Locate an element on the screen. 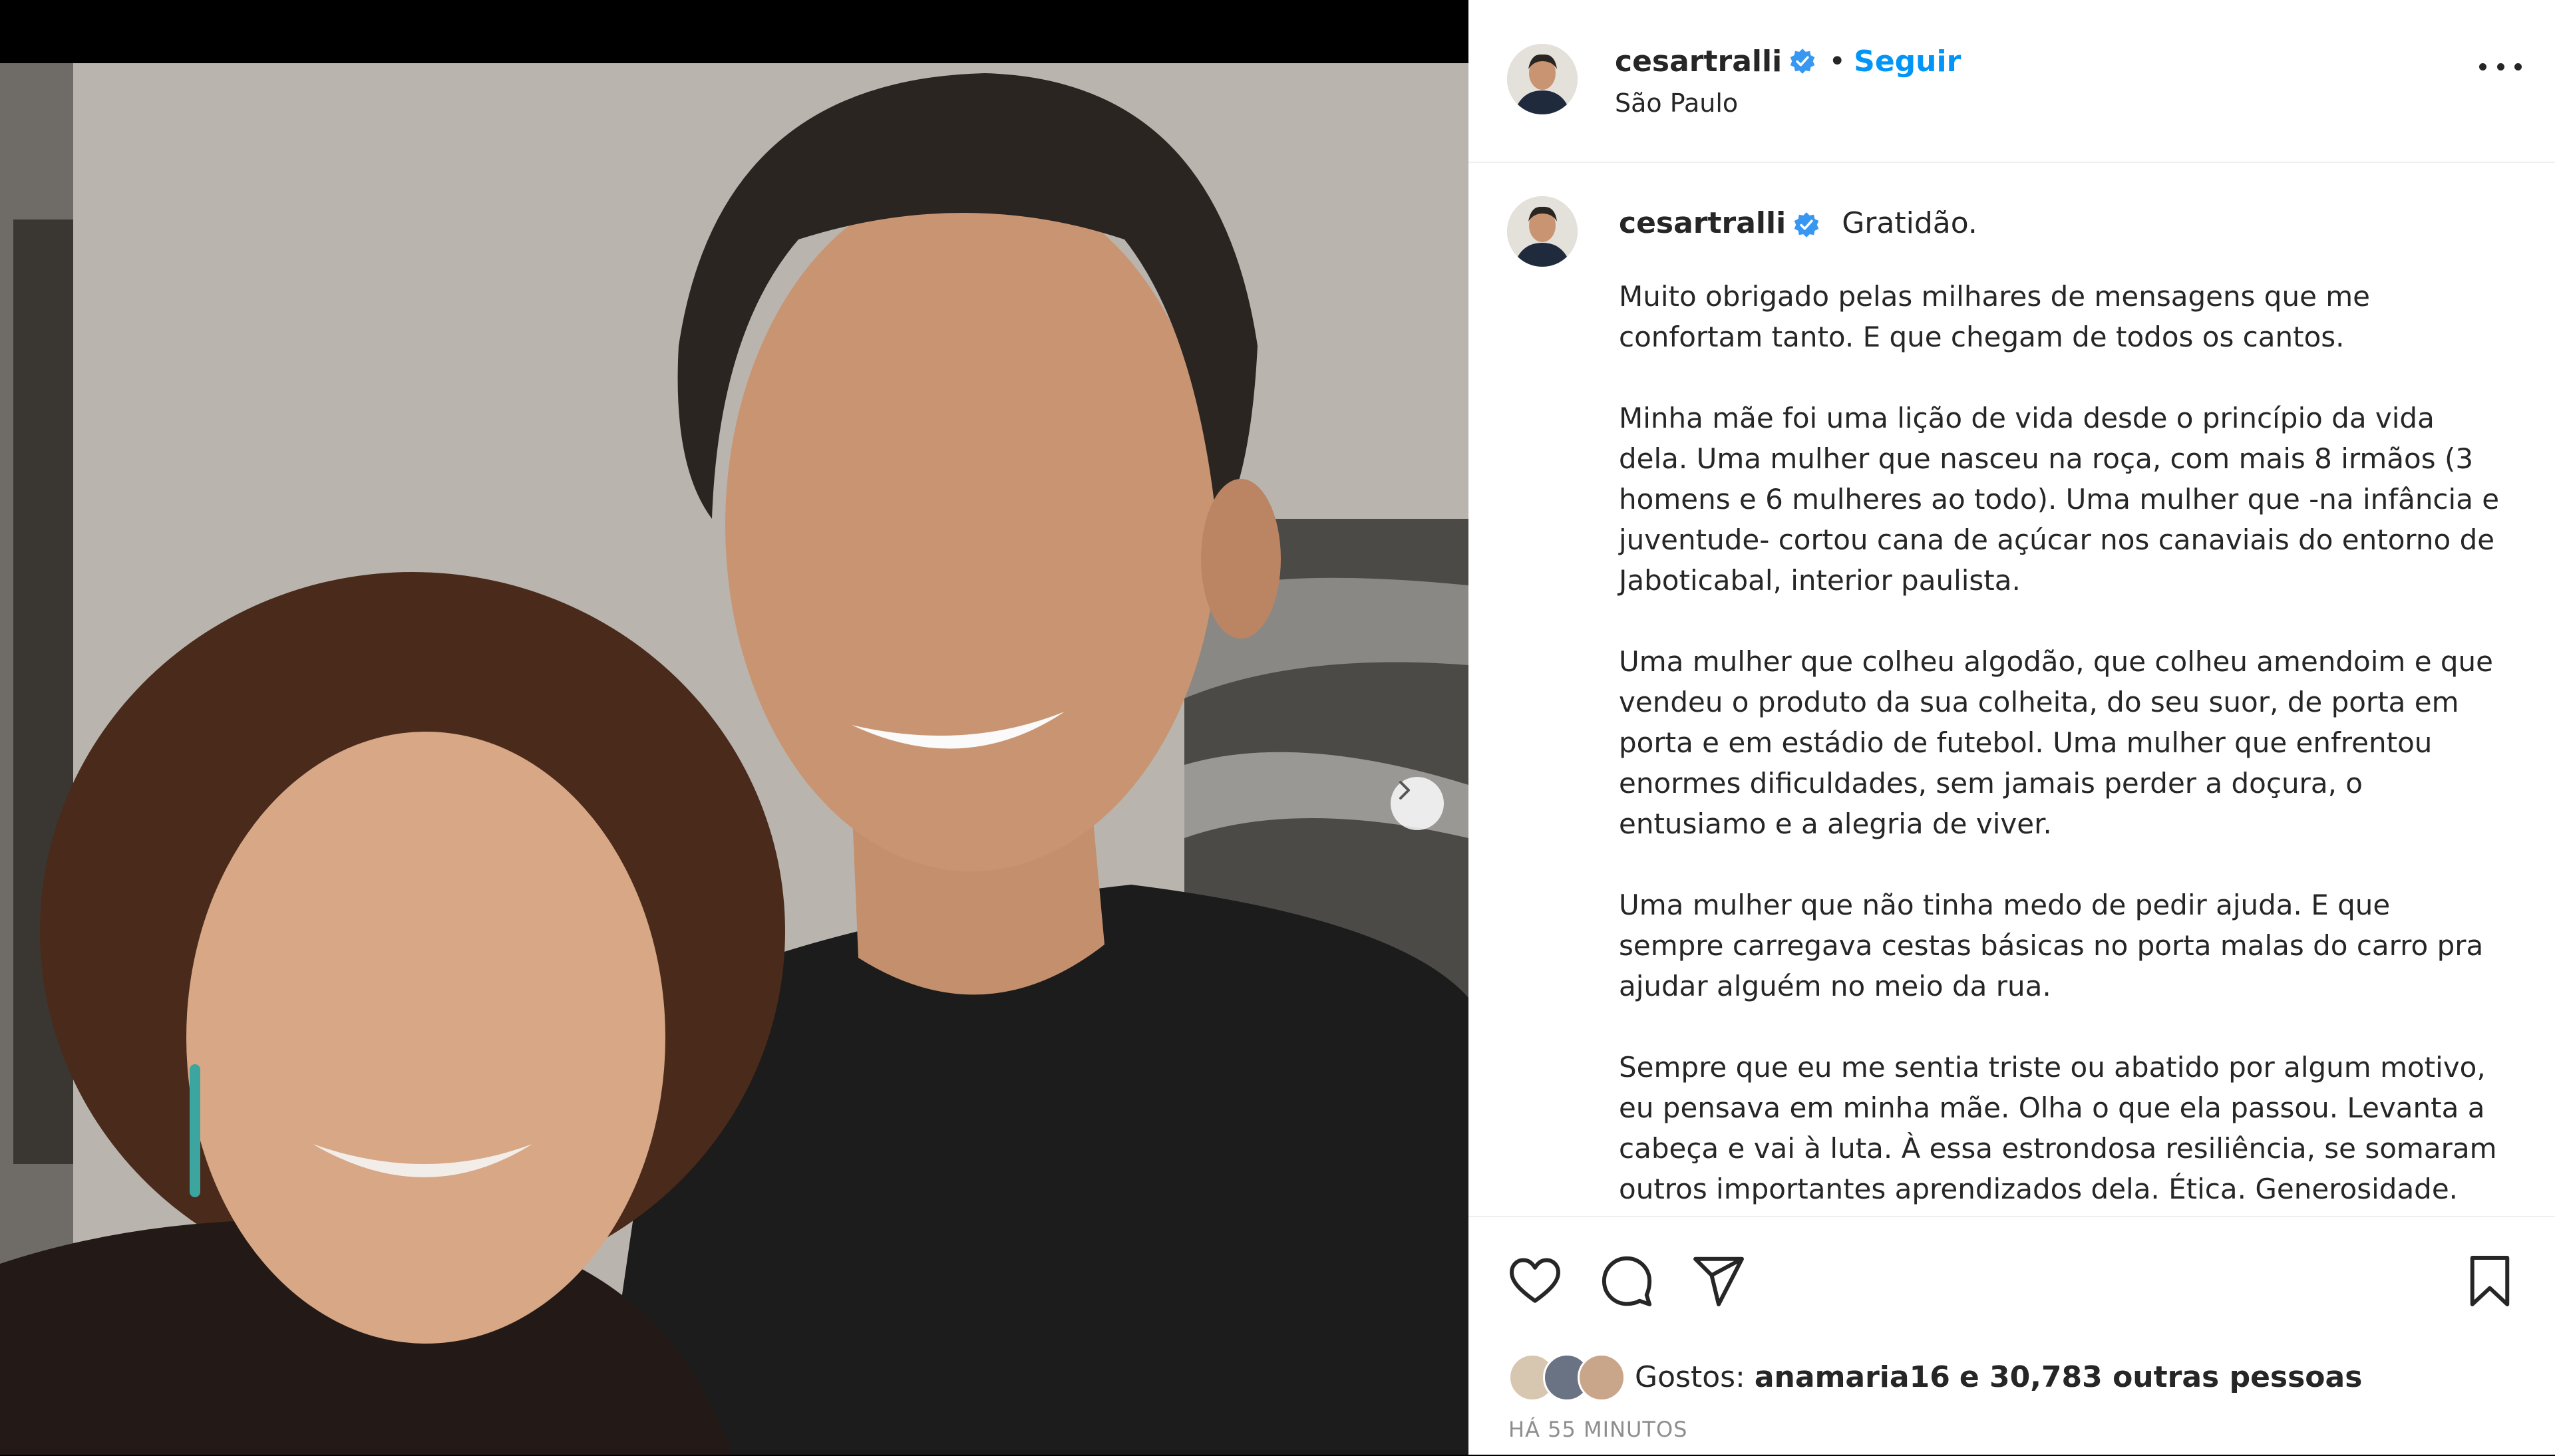 Image resolution: width=2555 pixels, height=1456 pixels. comment-icon is located at coordinates (1627, 1281).